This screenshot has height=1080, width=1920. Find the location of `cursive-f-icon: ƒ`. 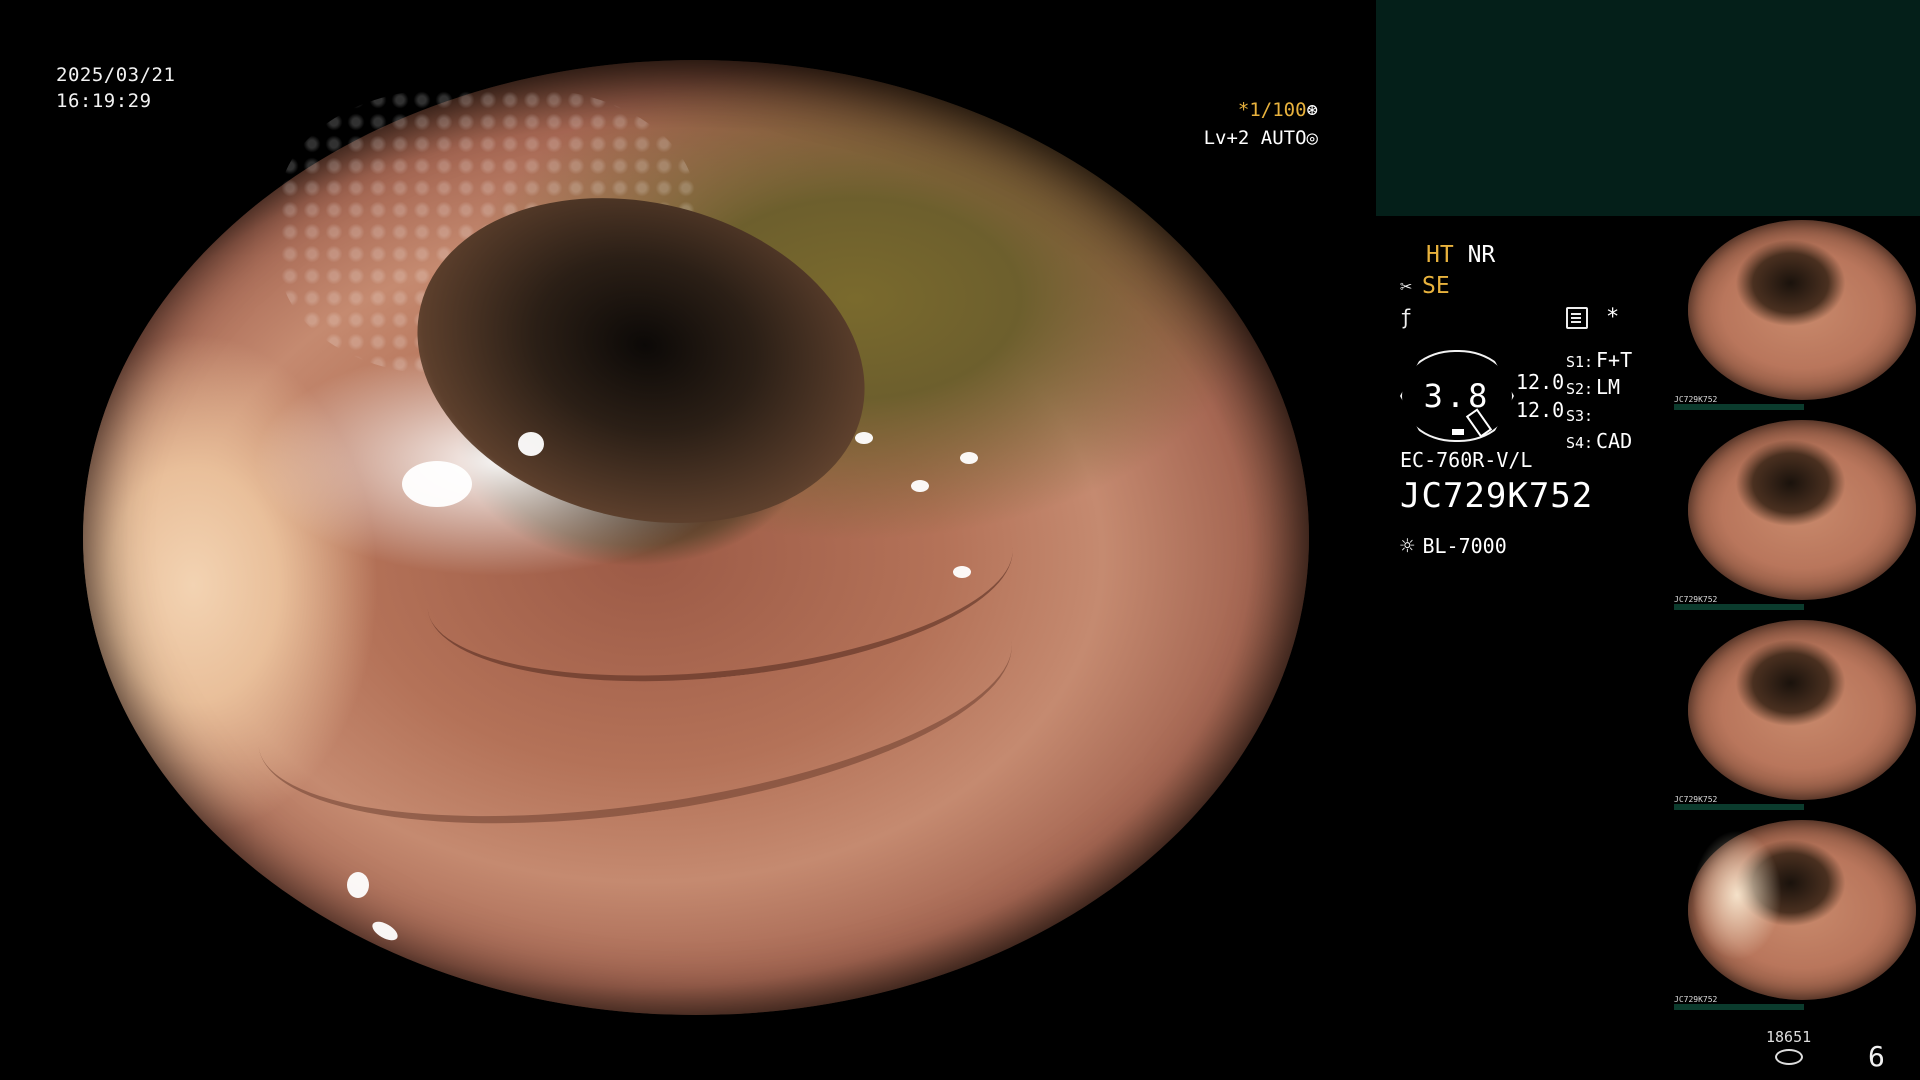

cursive-f-icon: ƒ is located at coordinates (1406, 317).